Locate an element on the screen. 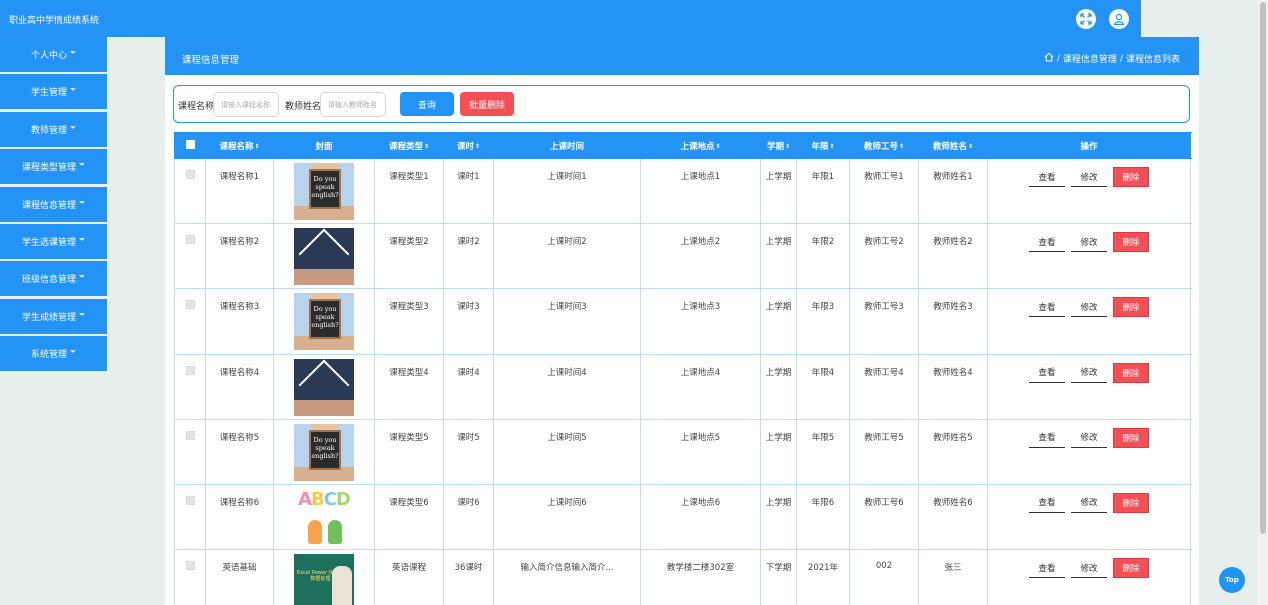  sidebar-item: 学生选课管理 is located at coordinates (53, 241).